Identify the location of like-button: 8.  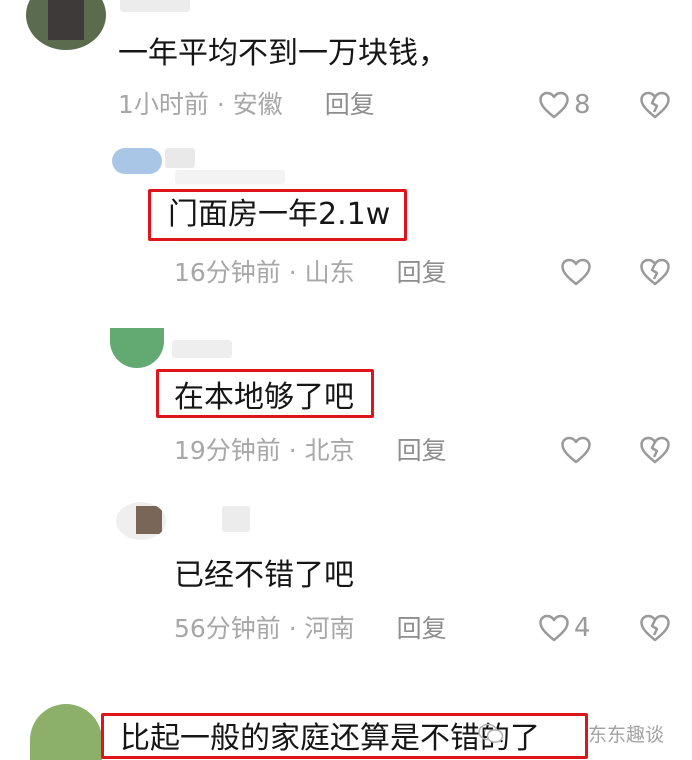
(564, 105).